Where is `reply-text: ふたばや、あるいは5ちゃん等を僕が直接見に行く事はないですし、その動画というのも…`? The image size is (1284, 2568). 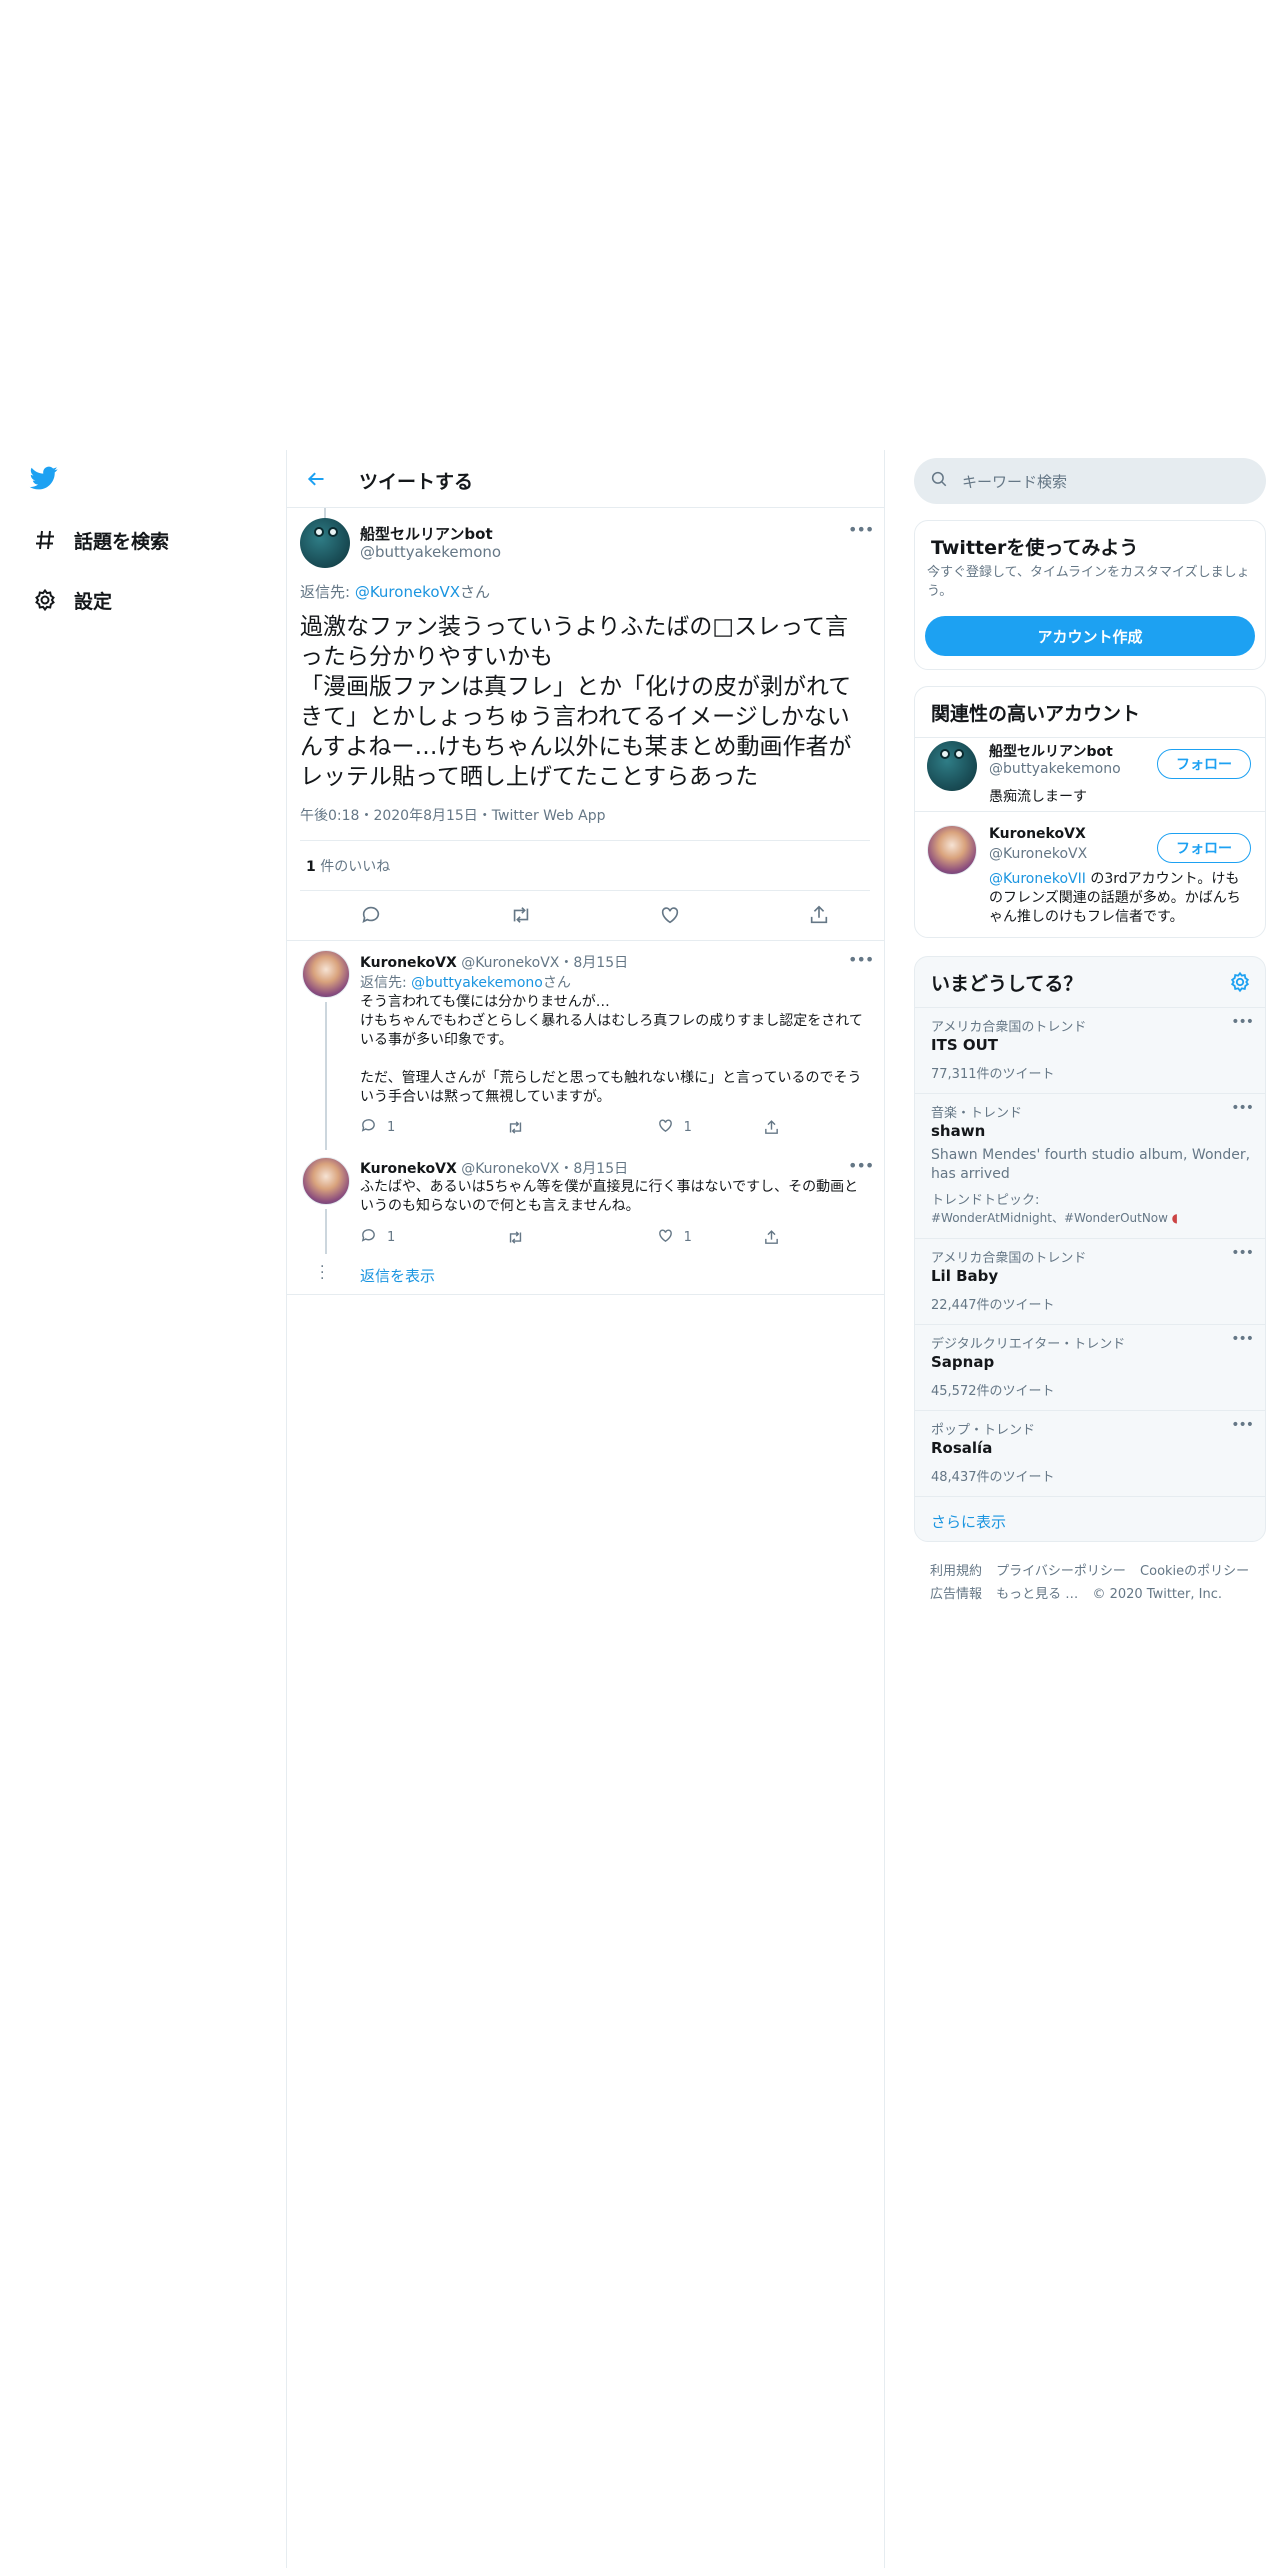 reply-text: ふたばや、あるいは5ちゃん等を僕が直接見に行く事はないですし、その動画というのも… is located at coordinates (609, 1196).